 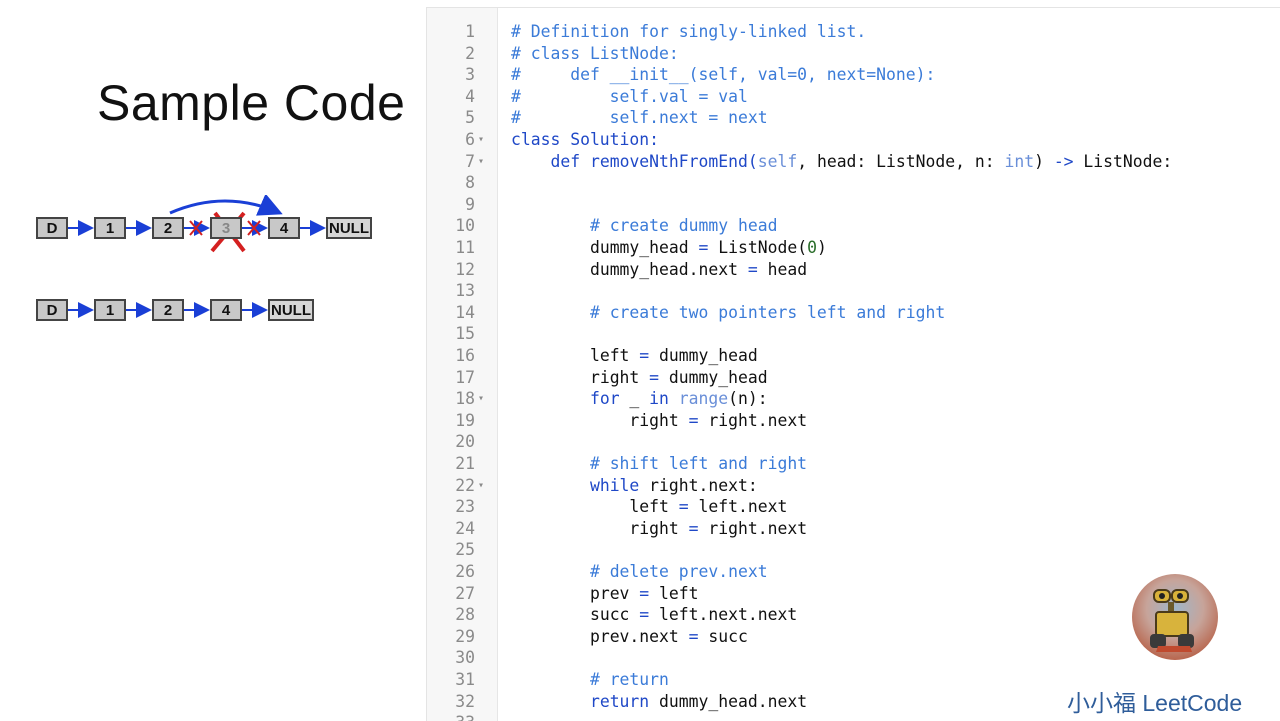 I want to click on code-text: prev.next = succ, so click(x=629, y=637).